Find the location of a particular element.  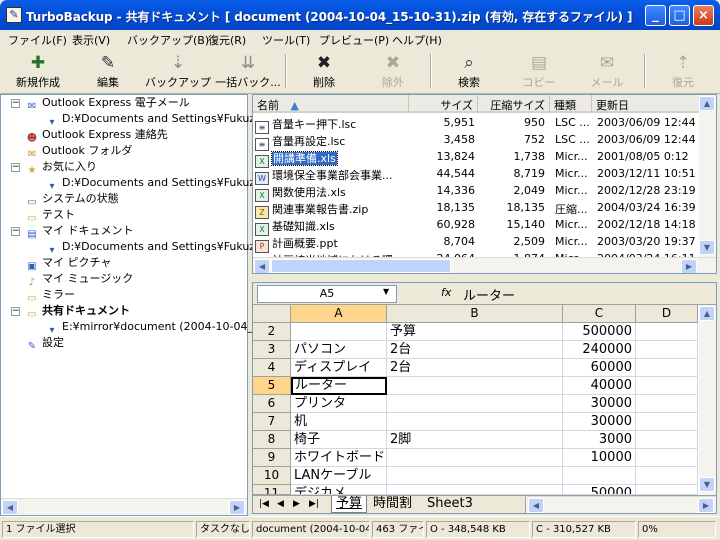

backup-button: ⇣ バックアップ is located at coordinates (178, 72).